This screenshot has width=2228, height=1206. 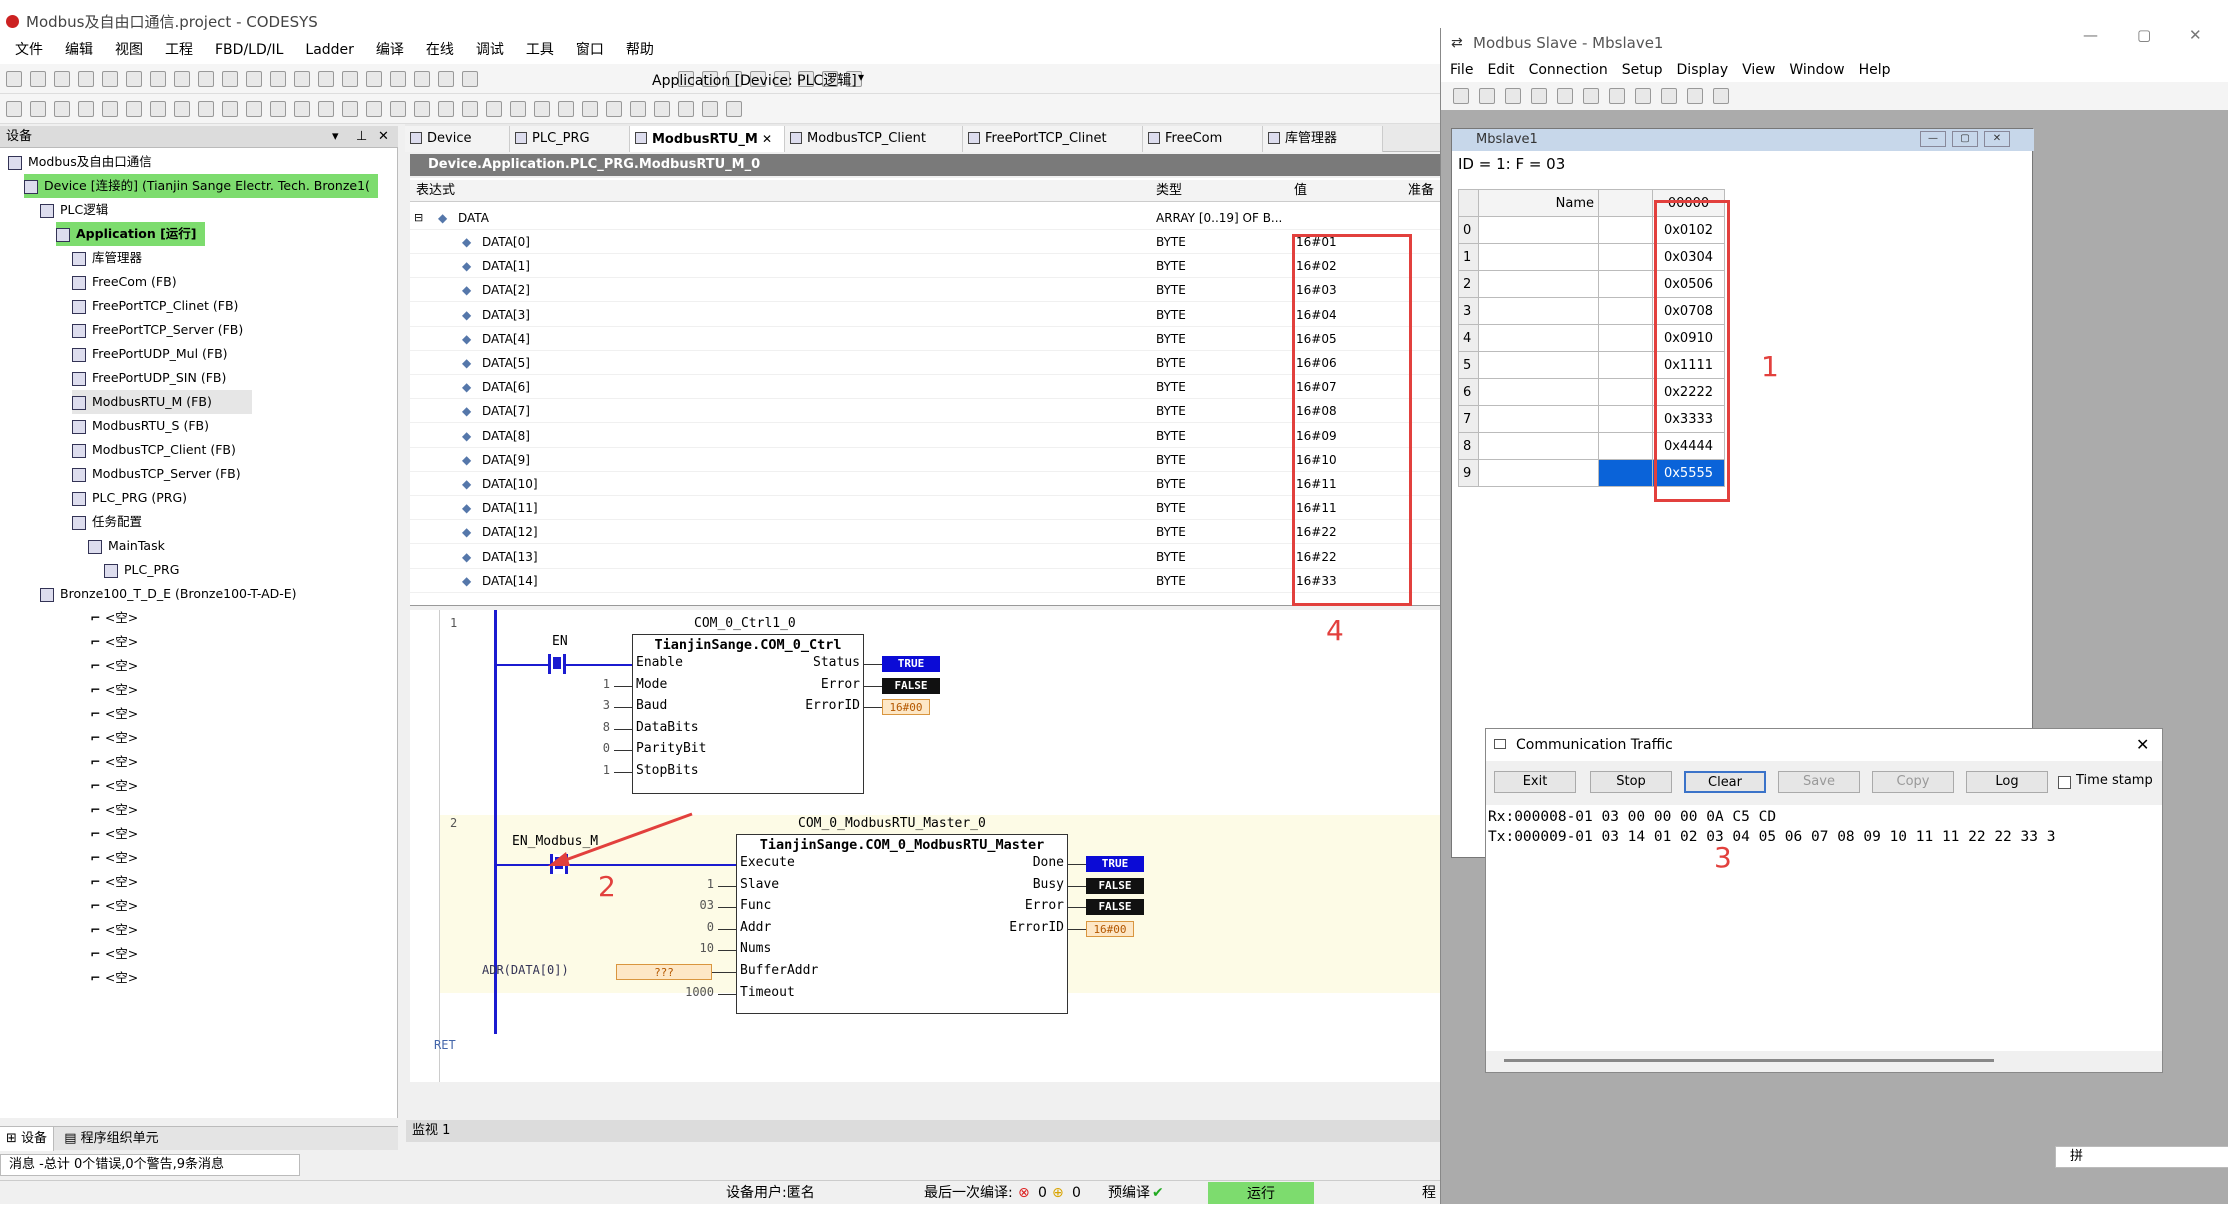 What do you see at coordinates (1965, 139) in the screenshot?
I see `child-maximize-icon: ▢` at bounding box center [1965, 139].